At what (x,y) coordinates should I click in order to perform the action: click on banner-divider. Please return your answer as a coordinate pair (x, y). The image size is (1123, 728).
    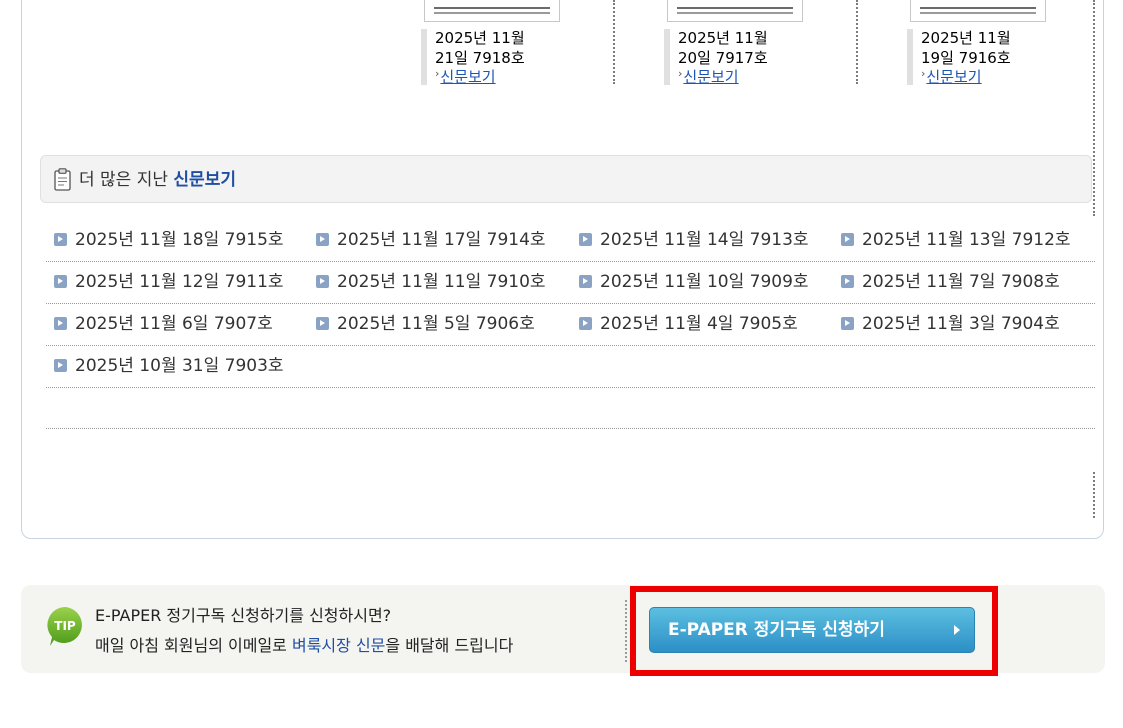
    Looking at the image, I should click on (626, 631).